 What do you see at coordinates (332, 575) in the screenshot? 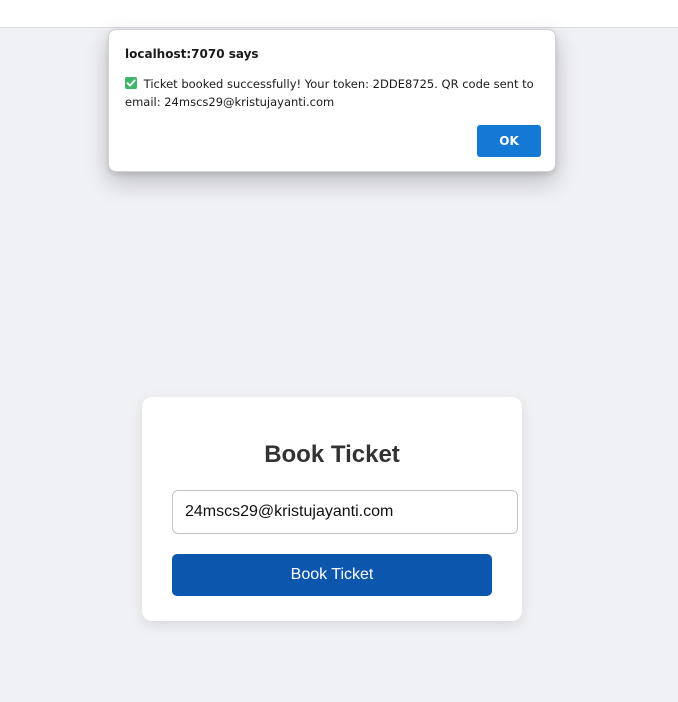
I see `book-ticket-button: Book Ticket` at bounding box center [332, 575].